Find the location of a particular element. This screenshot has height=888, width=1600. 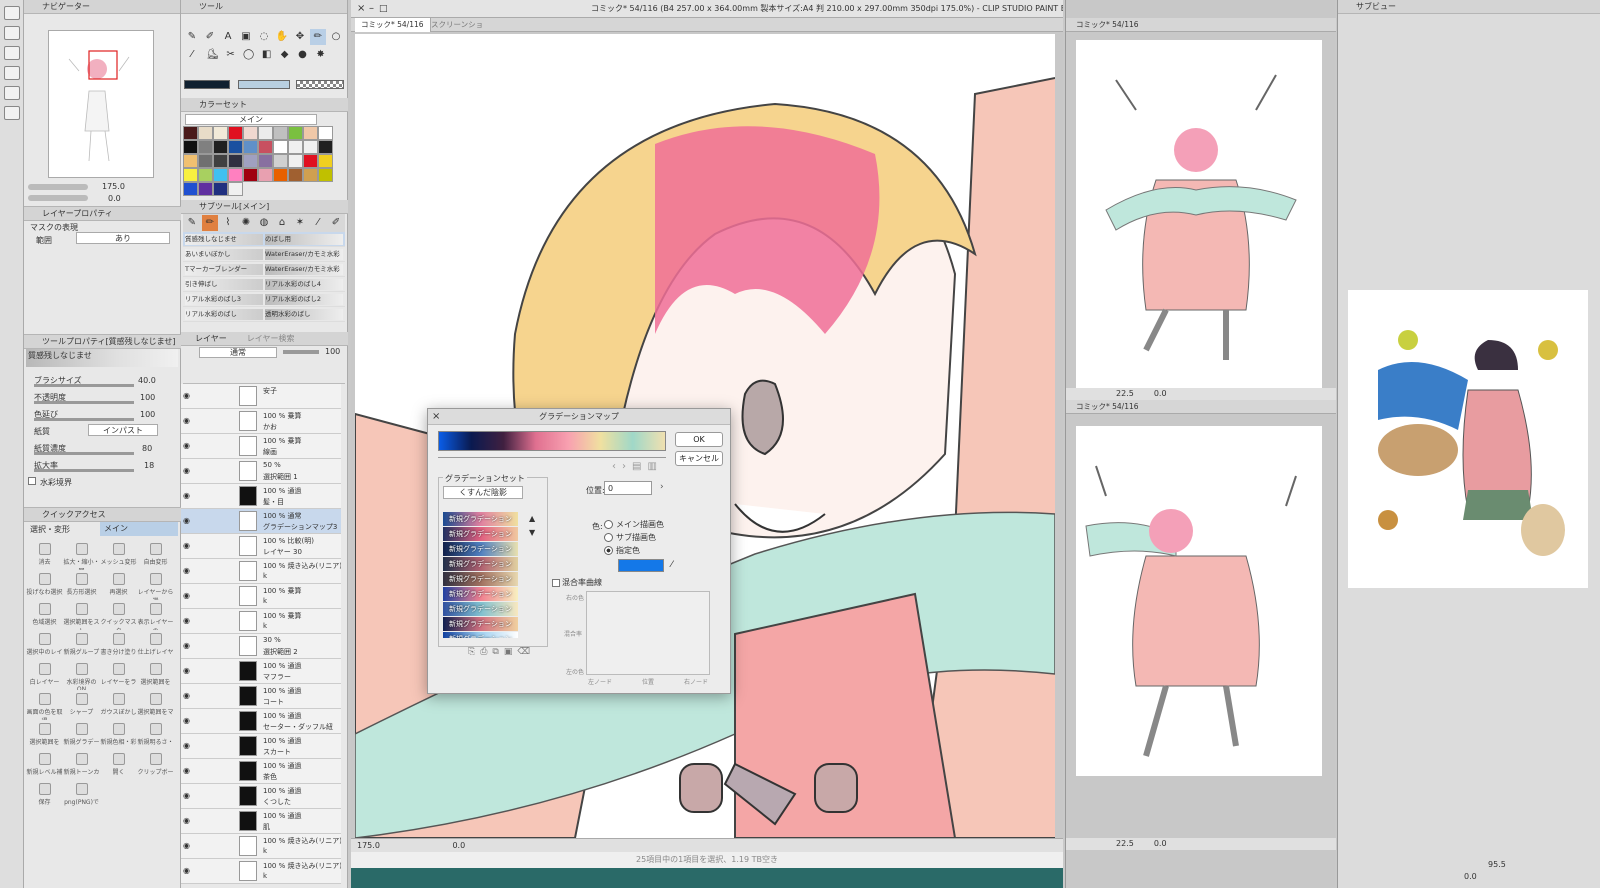

info-icon is located at coordinates (12, 113).